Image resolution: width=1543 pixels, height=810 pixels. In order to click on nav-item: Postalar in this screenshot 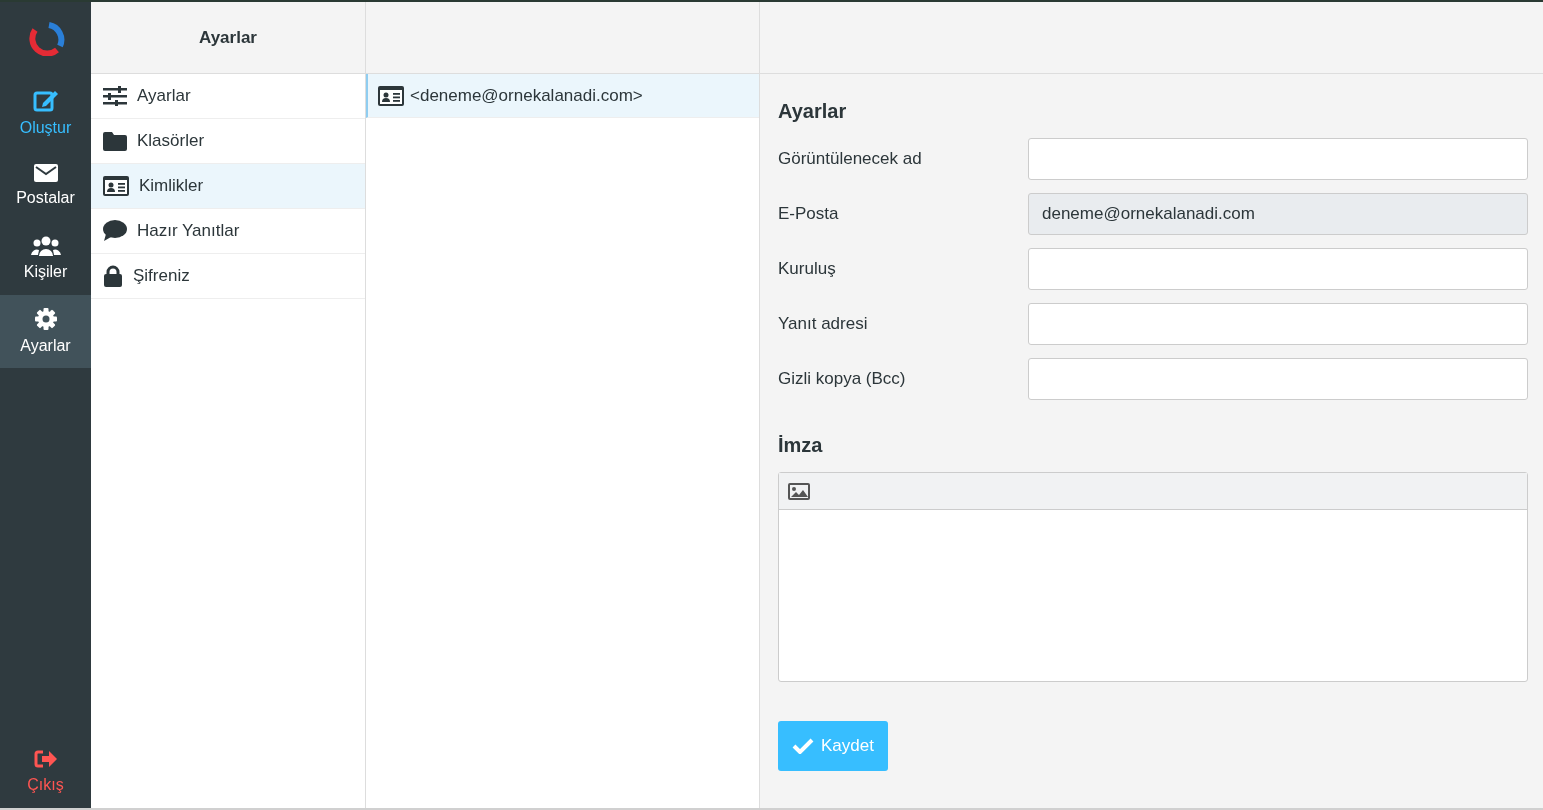, I will do `click(45, 185)`.